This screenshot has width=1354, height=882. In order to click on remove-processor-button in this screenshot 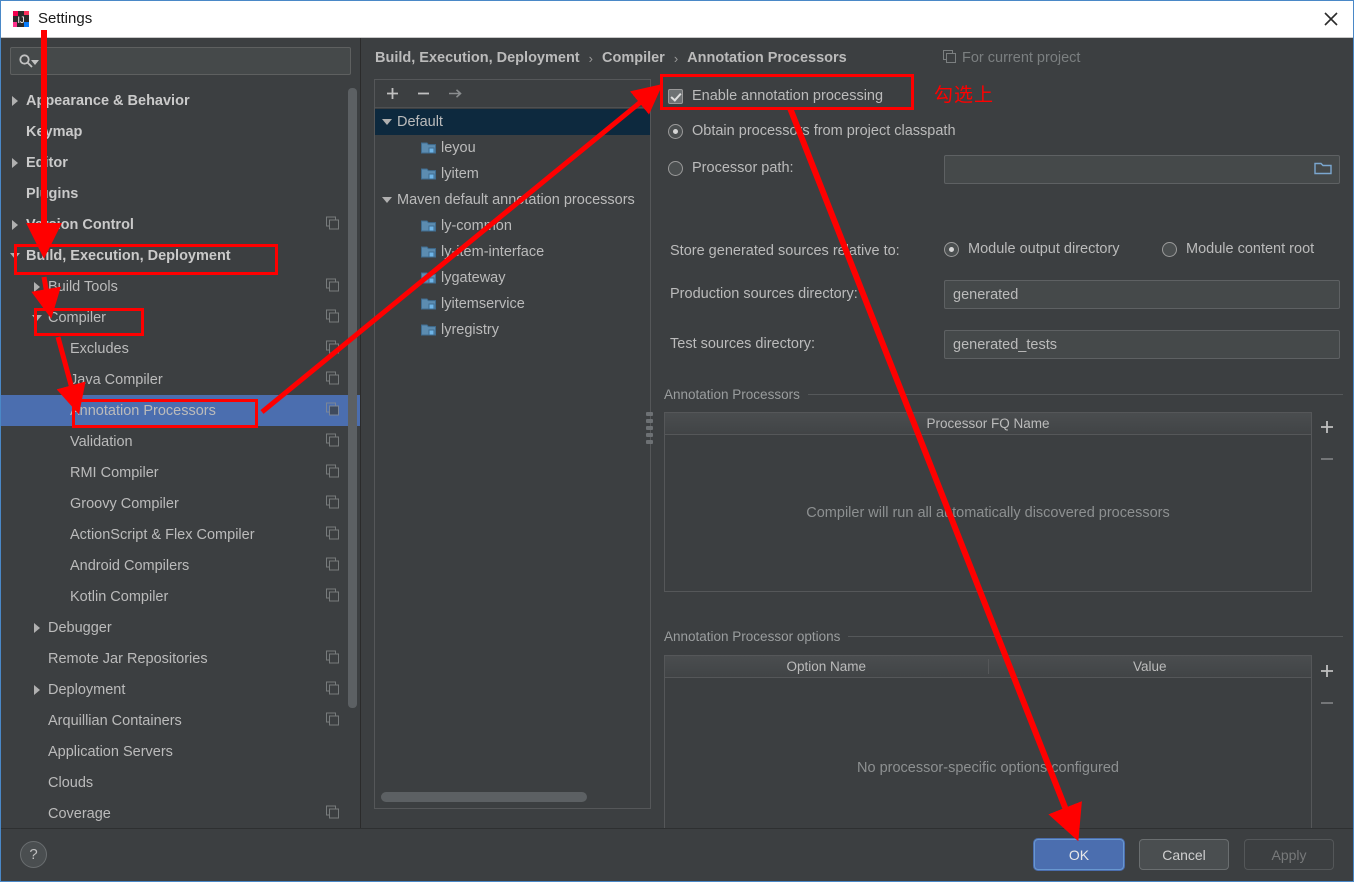, I will do `click(1327, 459)`.